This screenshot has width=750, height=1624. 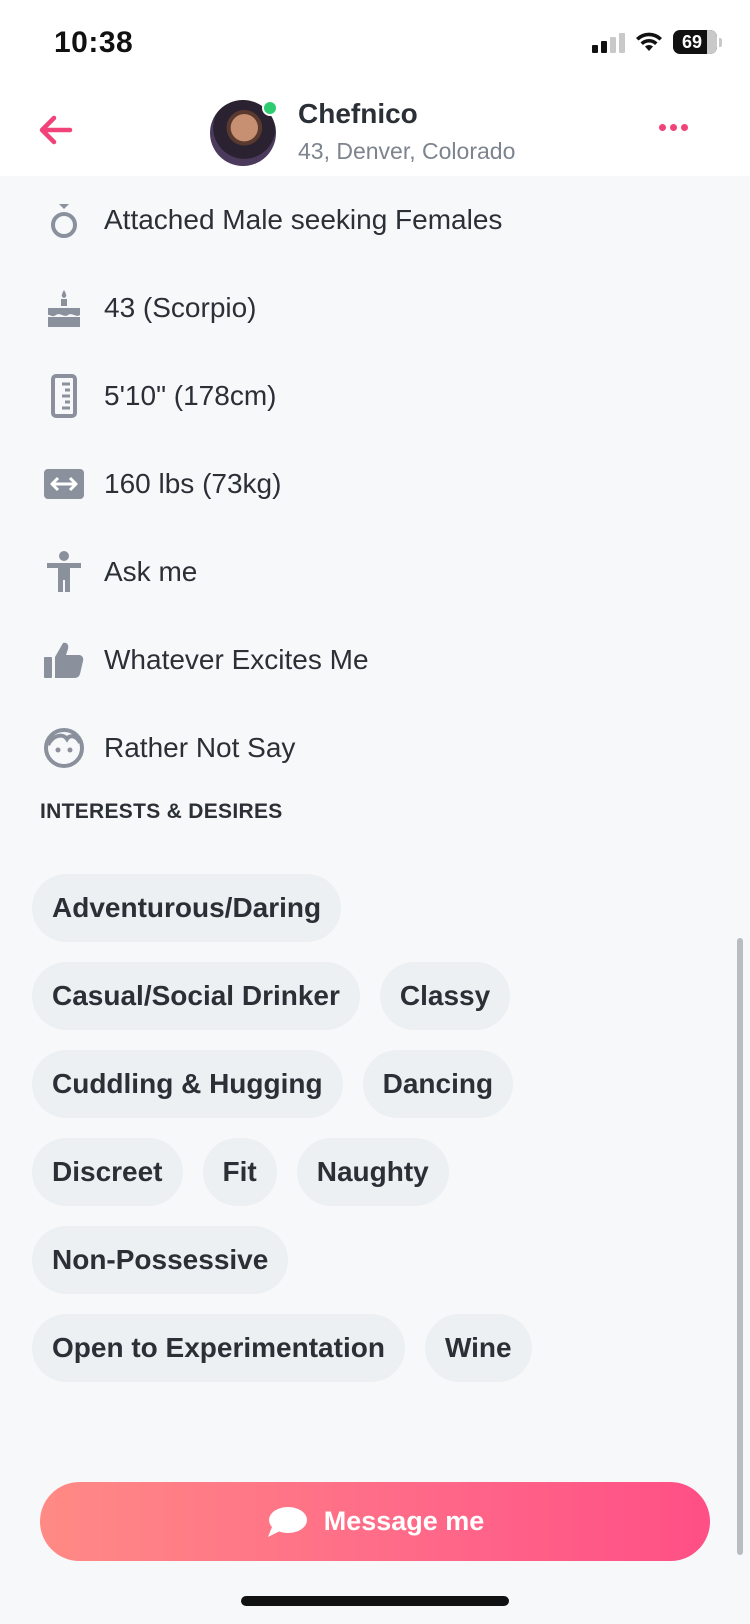 I want to click on detail-ethnicity: Rather Not Say, so click(x=375, y=748).